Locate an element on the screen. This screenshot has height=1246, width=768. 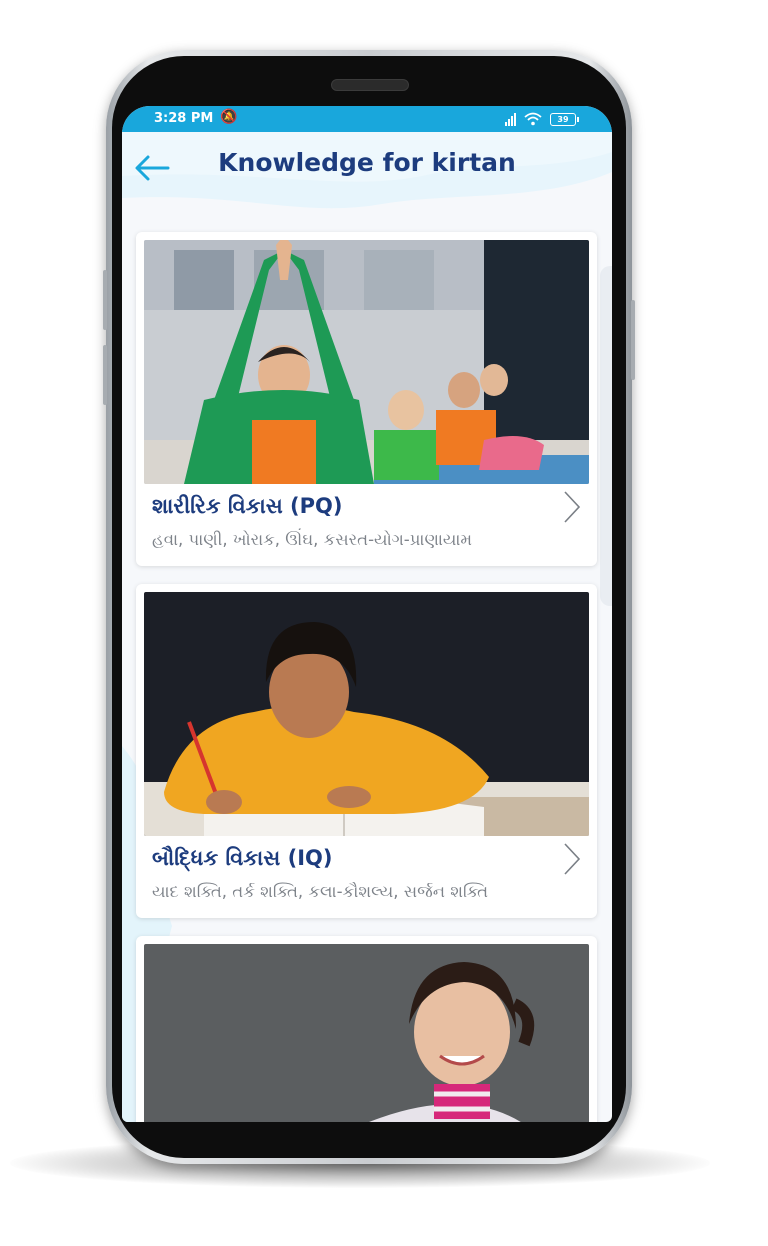
power-button is located at coordinates (633, 340).